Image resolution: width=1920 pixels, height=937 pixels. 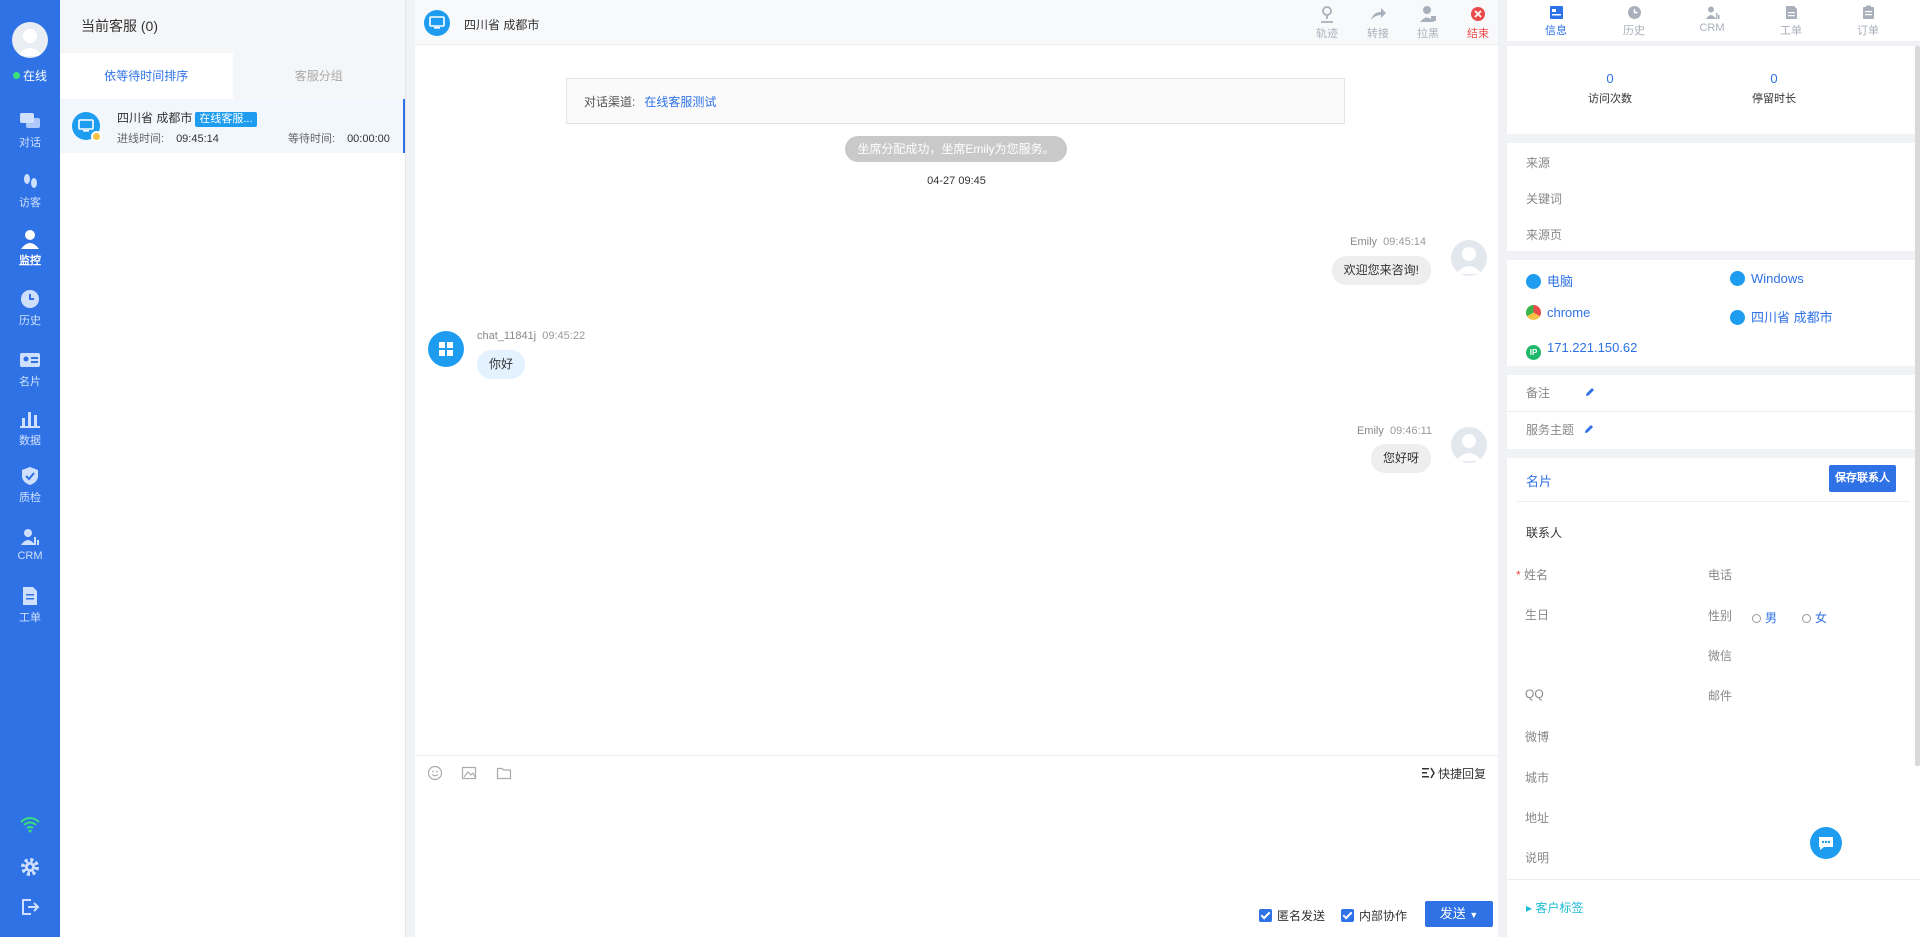 What do you see at coordinates (1292, 915) in the screenshot?
I see `anonymous-send-checkbox: 匿名发送` at bounding box center [1292, 915].